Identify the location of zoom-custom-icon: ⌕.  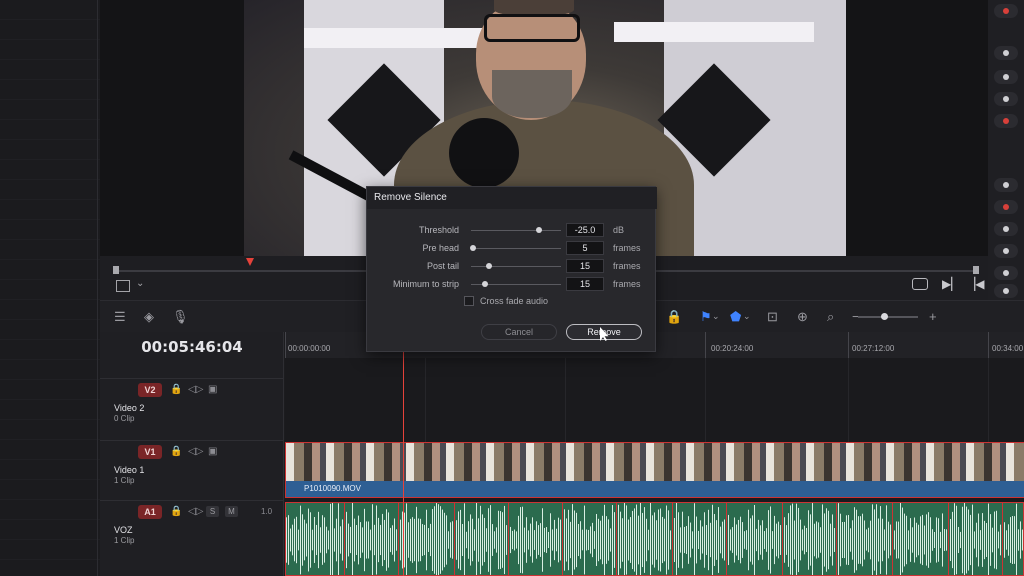
(830, 316).